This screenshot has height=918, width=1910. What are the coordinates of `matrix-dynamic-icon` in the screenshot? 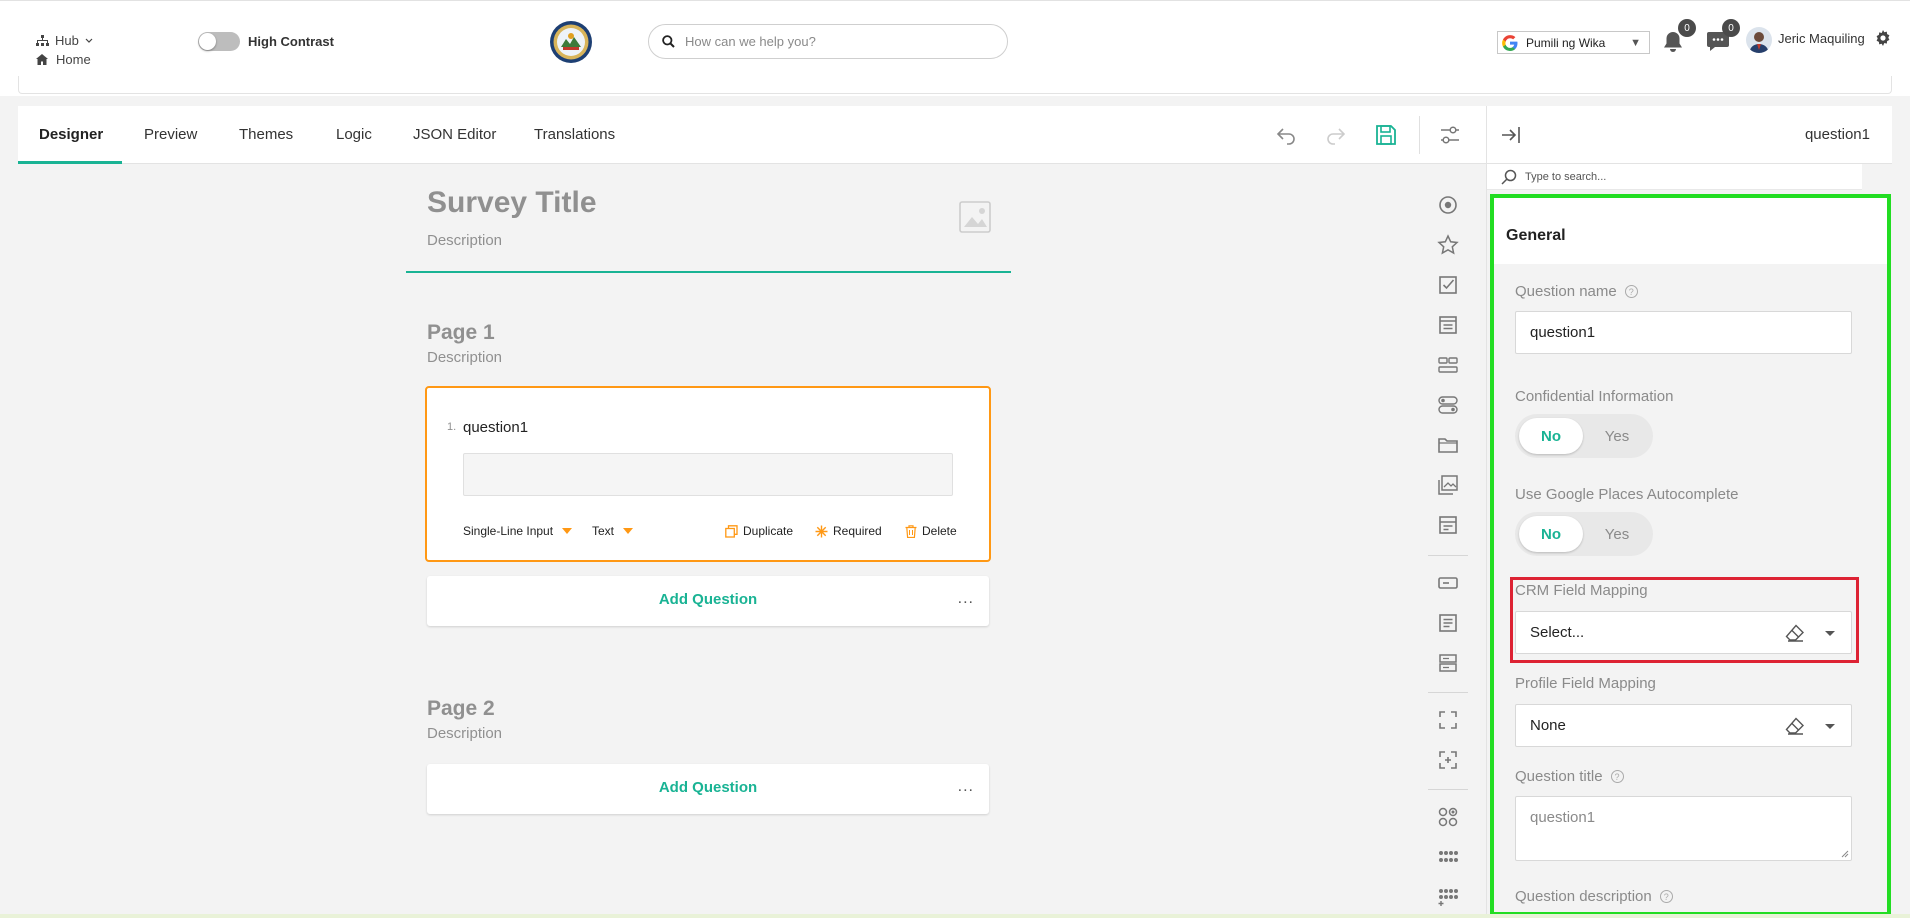 It's located at (1448, 897).